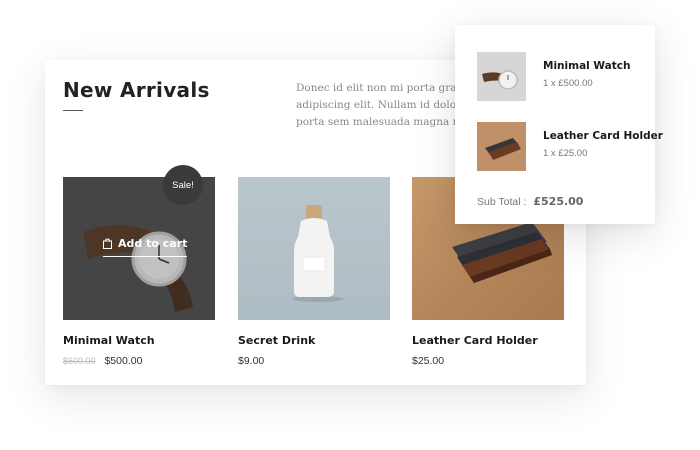 Image resolution: width=700 pixels, height=450 pixels. I want to click on cart-item-qty: 1 x £25.00, so click(565, 153).